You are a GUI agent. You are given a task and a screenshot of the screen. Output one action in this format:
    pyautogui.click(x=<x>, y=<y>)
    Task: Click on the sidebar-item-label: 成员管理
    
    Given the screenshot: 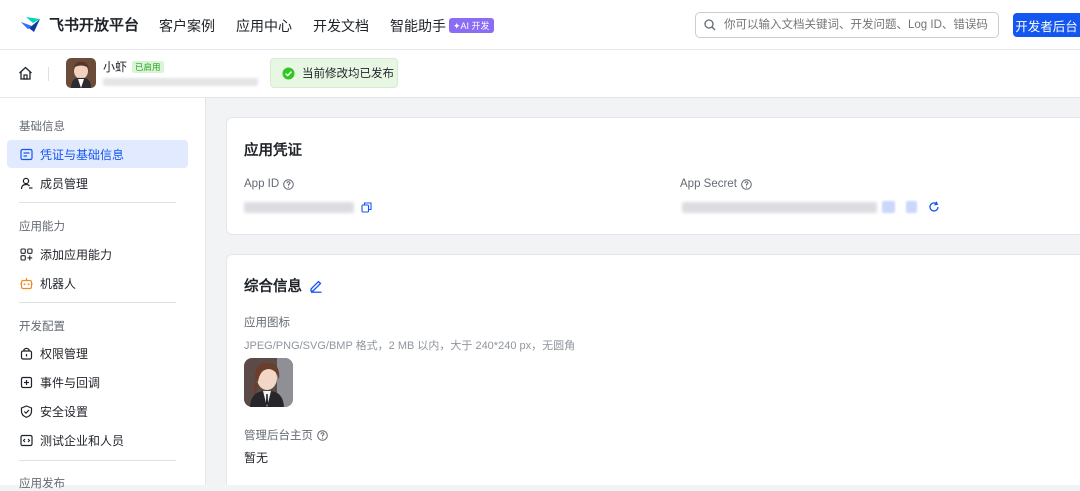 What is the action you would take?
    pyautogui.click(x=64, y=183)
    